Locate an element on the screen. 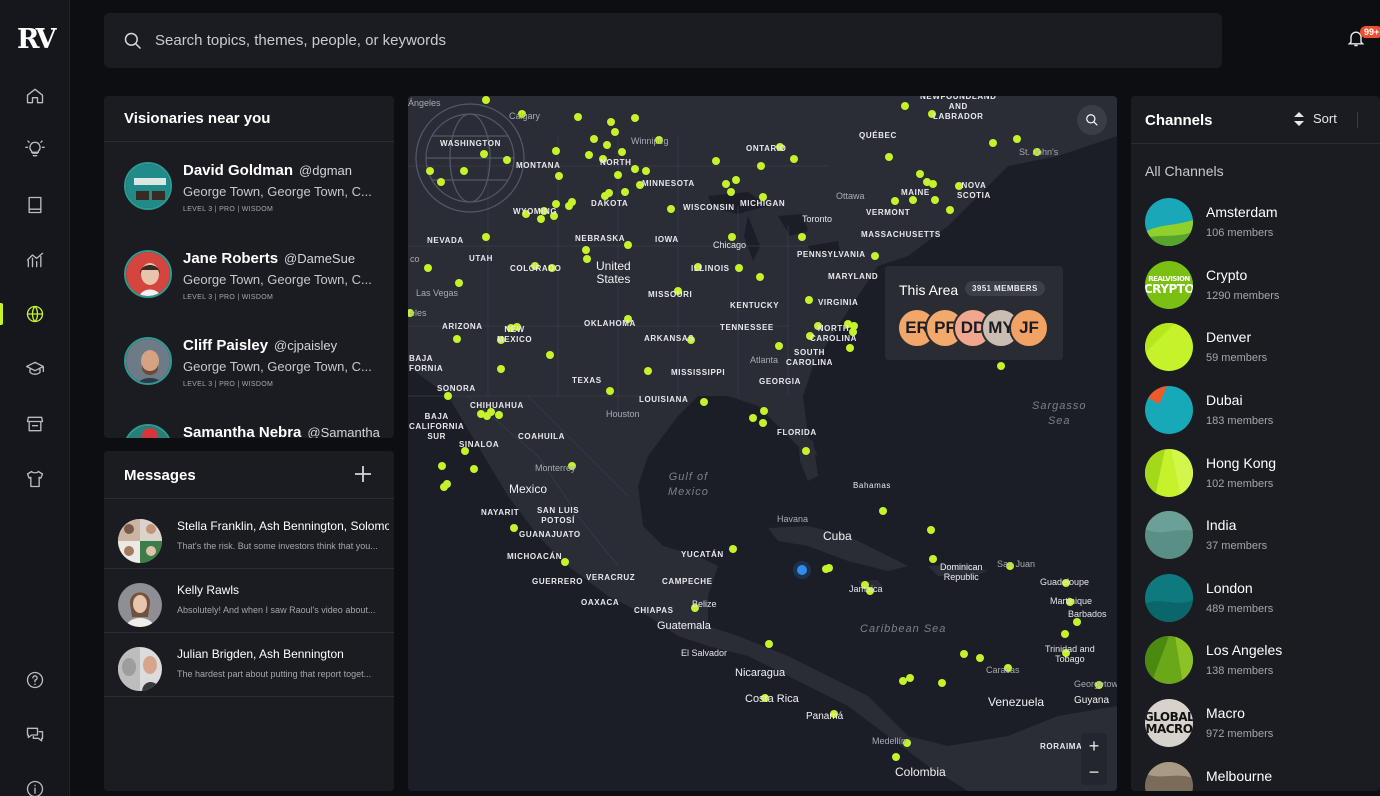  map-country: Venezuela is located at coordinates (1016, 702).